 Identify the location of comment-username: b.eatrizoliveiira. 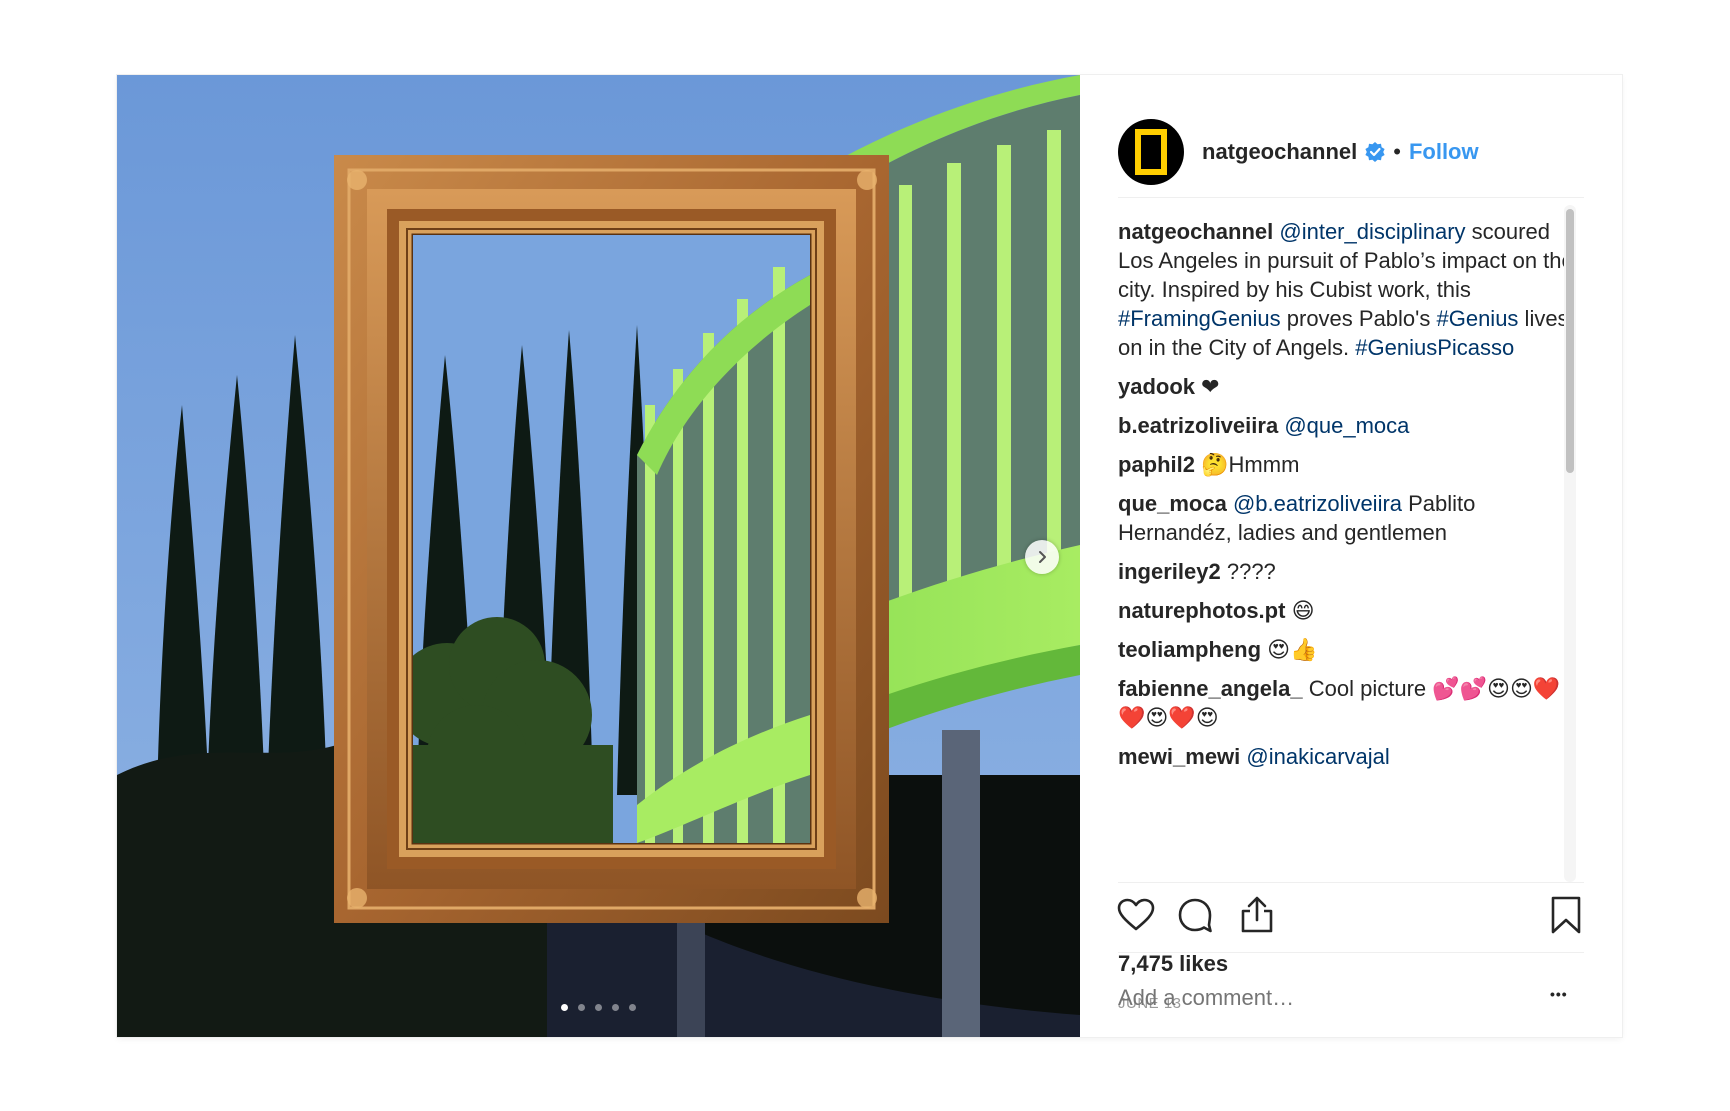
(1198, 425).